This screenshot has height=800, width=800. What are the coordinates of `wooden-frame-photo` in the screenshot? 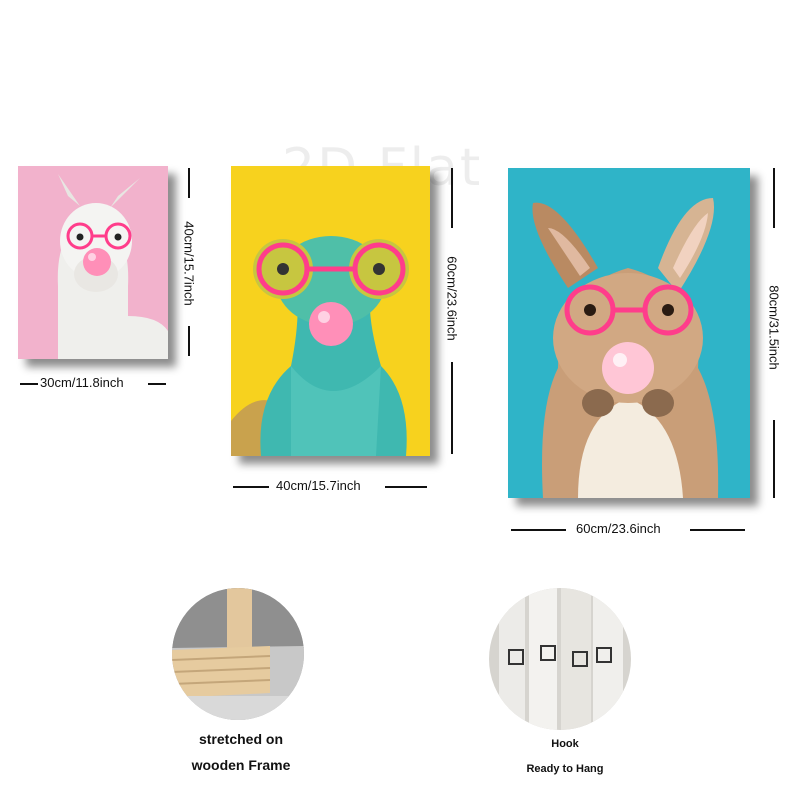 It's located at (238, 654).